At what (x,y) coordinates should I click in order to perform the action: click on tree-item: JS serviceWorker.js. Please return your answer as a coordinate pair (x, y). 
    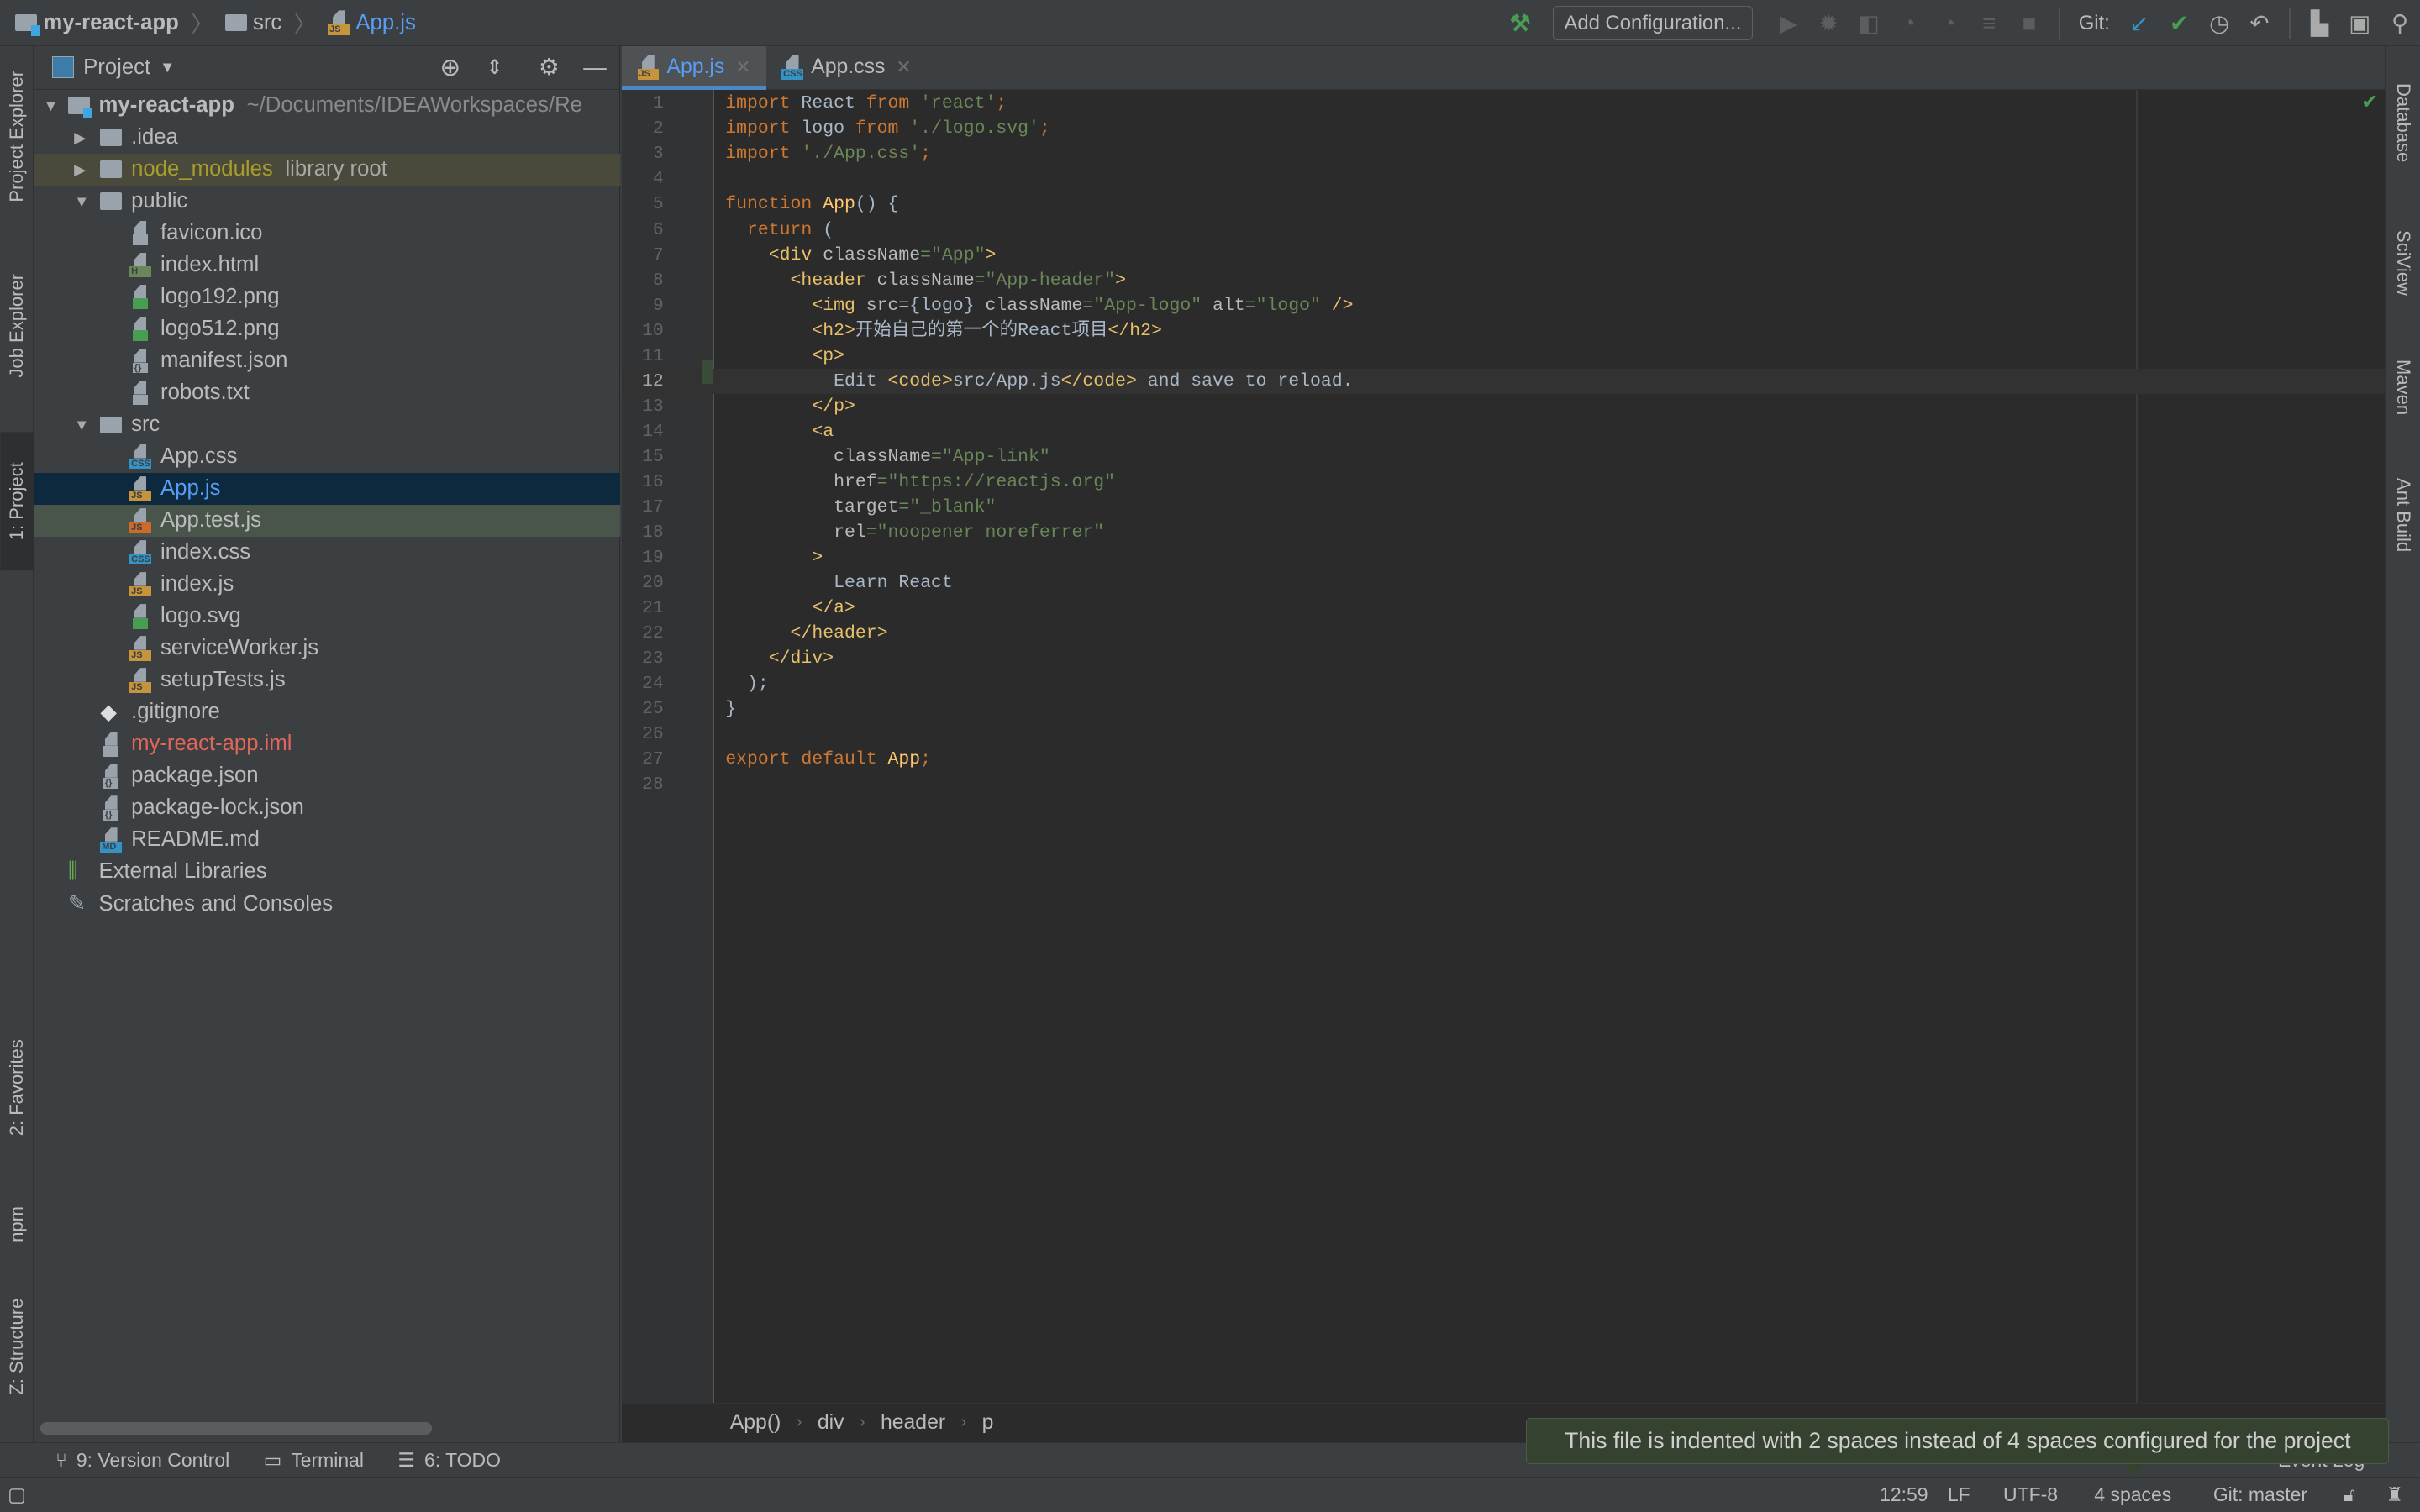
    Looking at the image, I should click on (327, 648).